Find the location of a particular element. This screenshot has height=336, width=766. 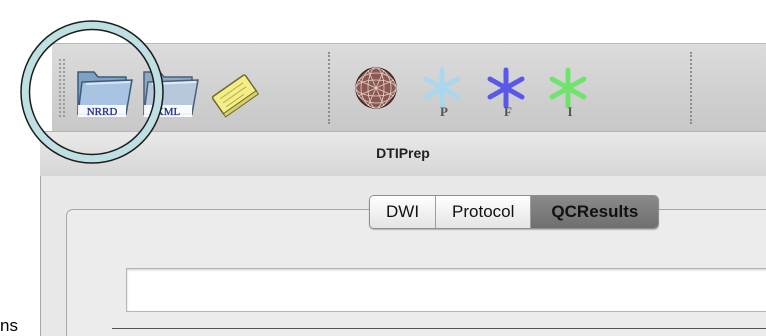

tab-dwi: DWI is located at coordinates (403, 212).